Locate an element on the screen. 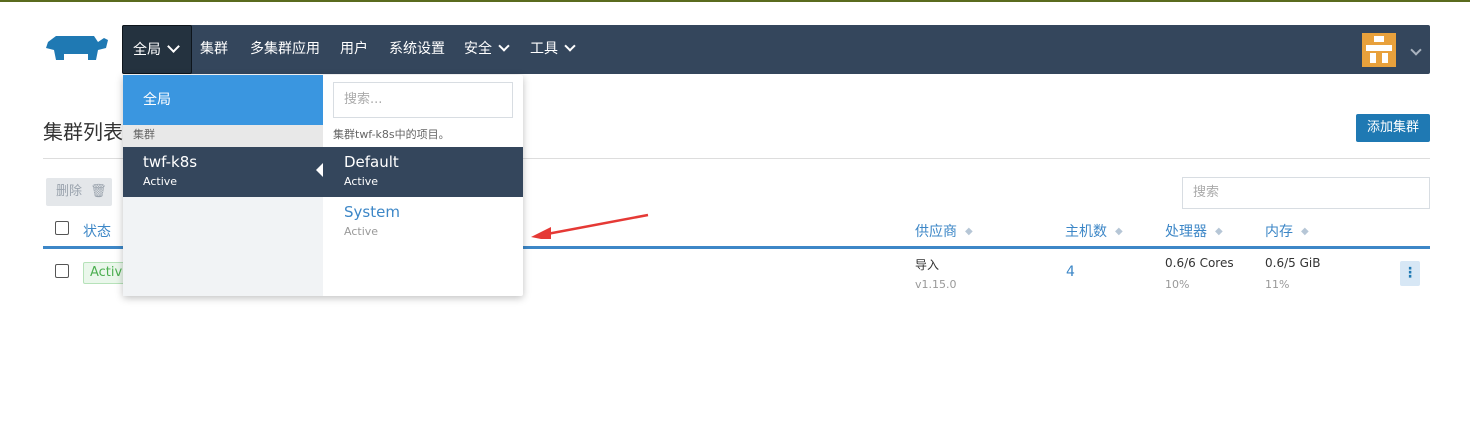 Image resolution: width=1470 pixels, height=435 pixels. trash-icon: 🗑 is located at coordinates (98, 191).